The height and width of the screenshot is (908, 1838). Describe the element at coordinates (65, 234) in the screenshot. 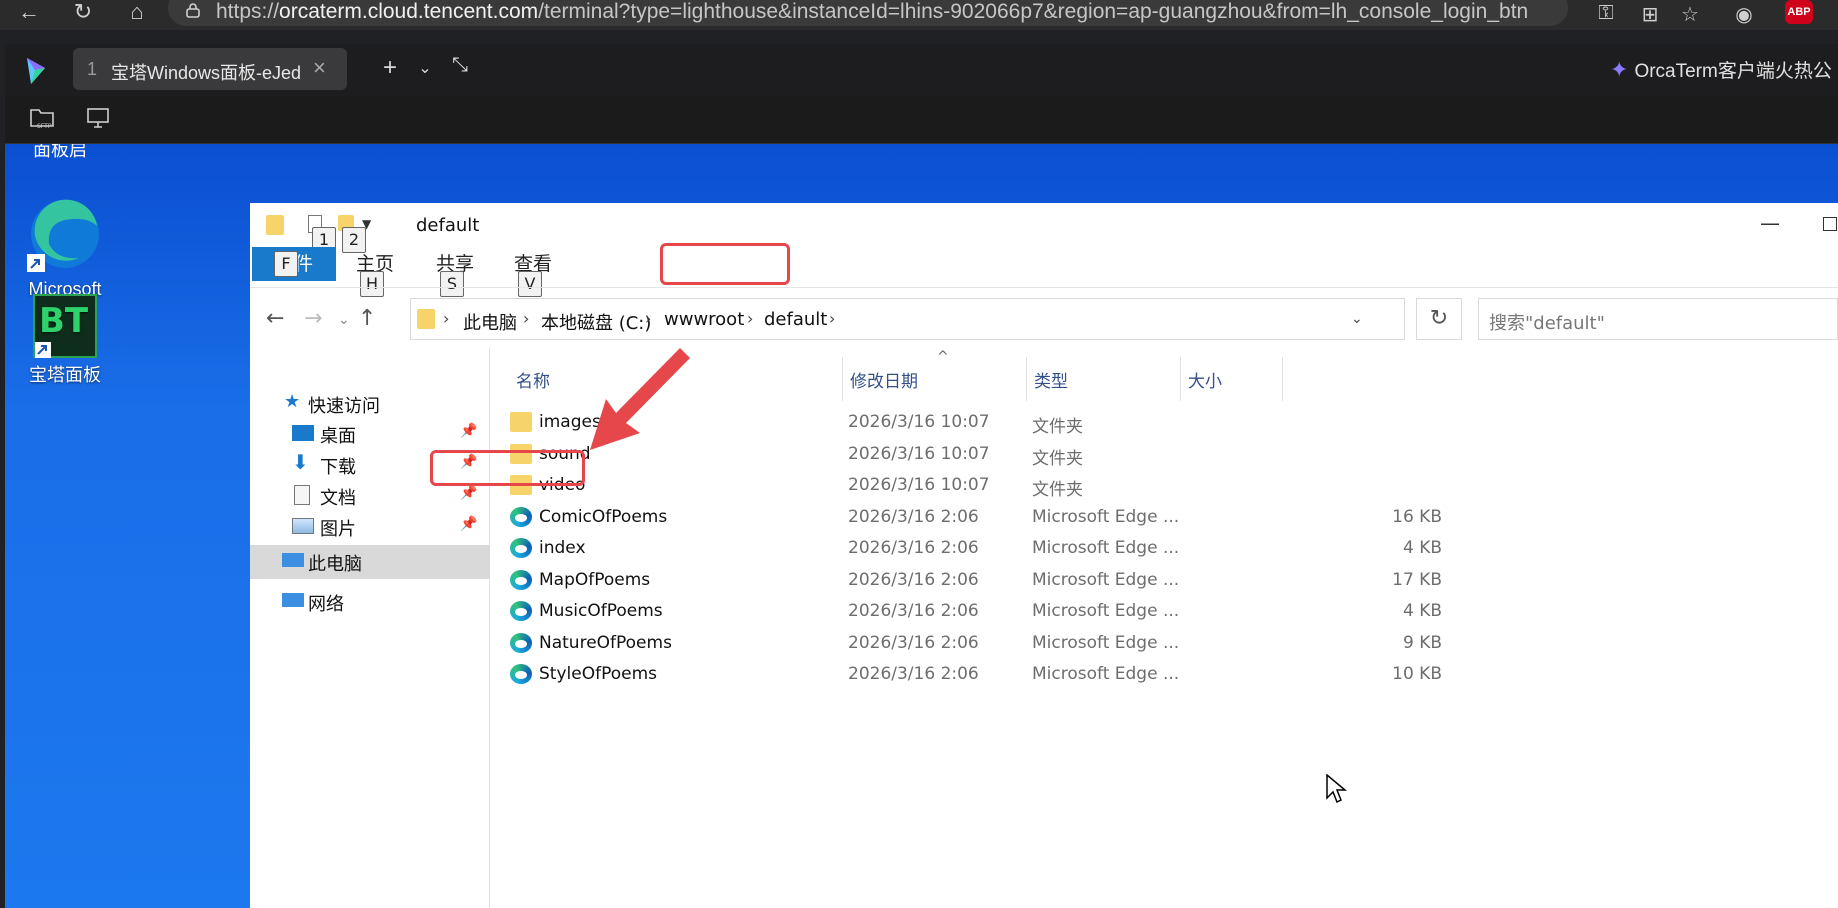

I see `edge-icon` at that location.